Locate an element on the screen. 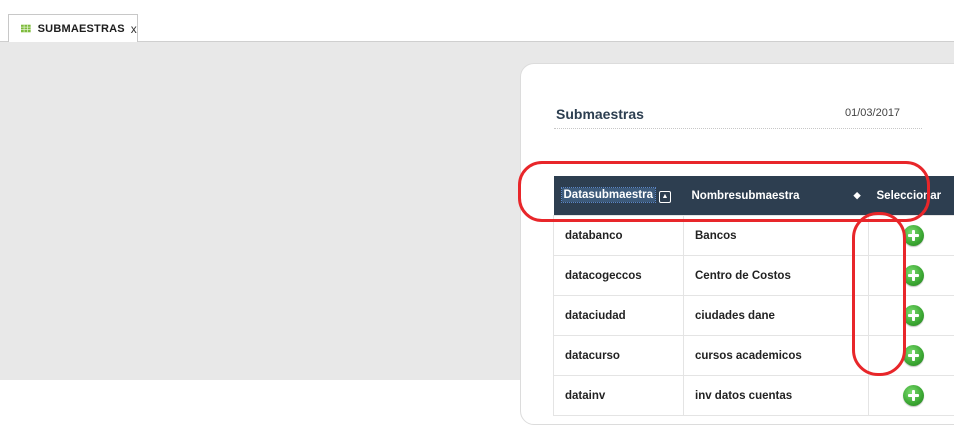 Image resolution: width=954 pixels, height=425 pixels. column-header-seleccionar: Seleccionar is located at coordinates (911, 196).